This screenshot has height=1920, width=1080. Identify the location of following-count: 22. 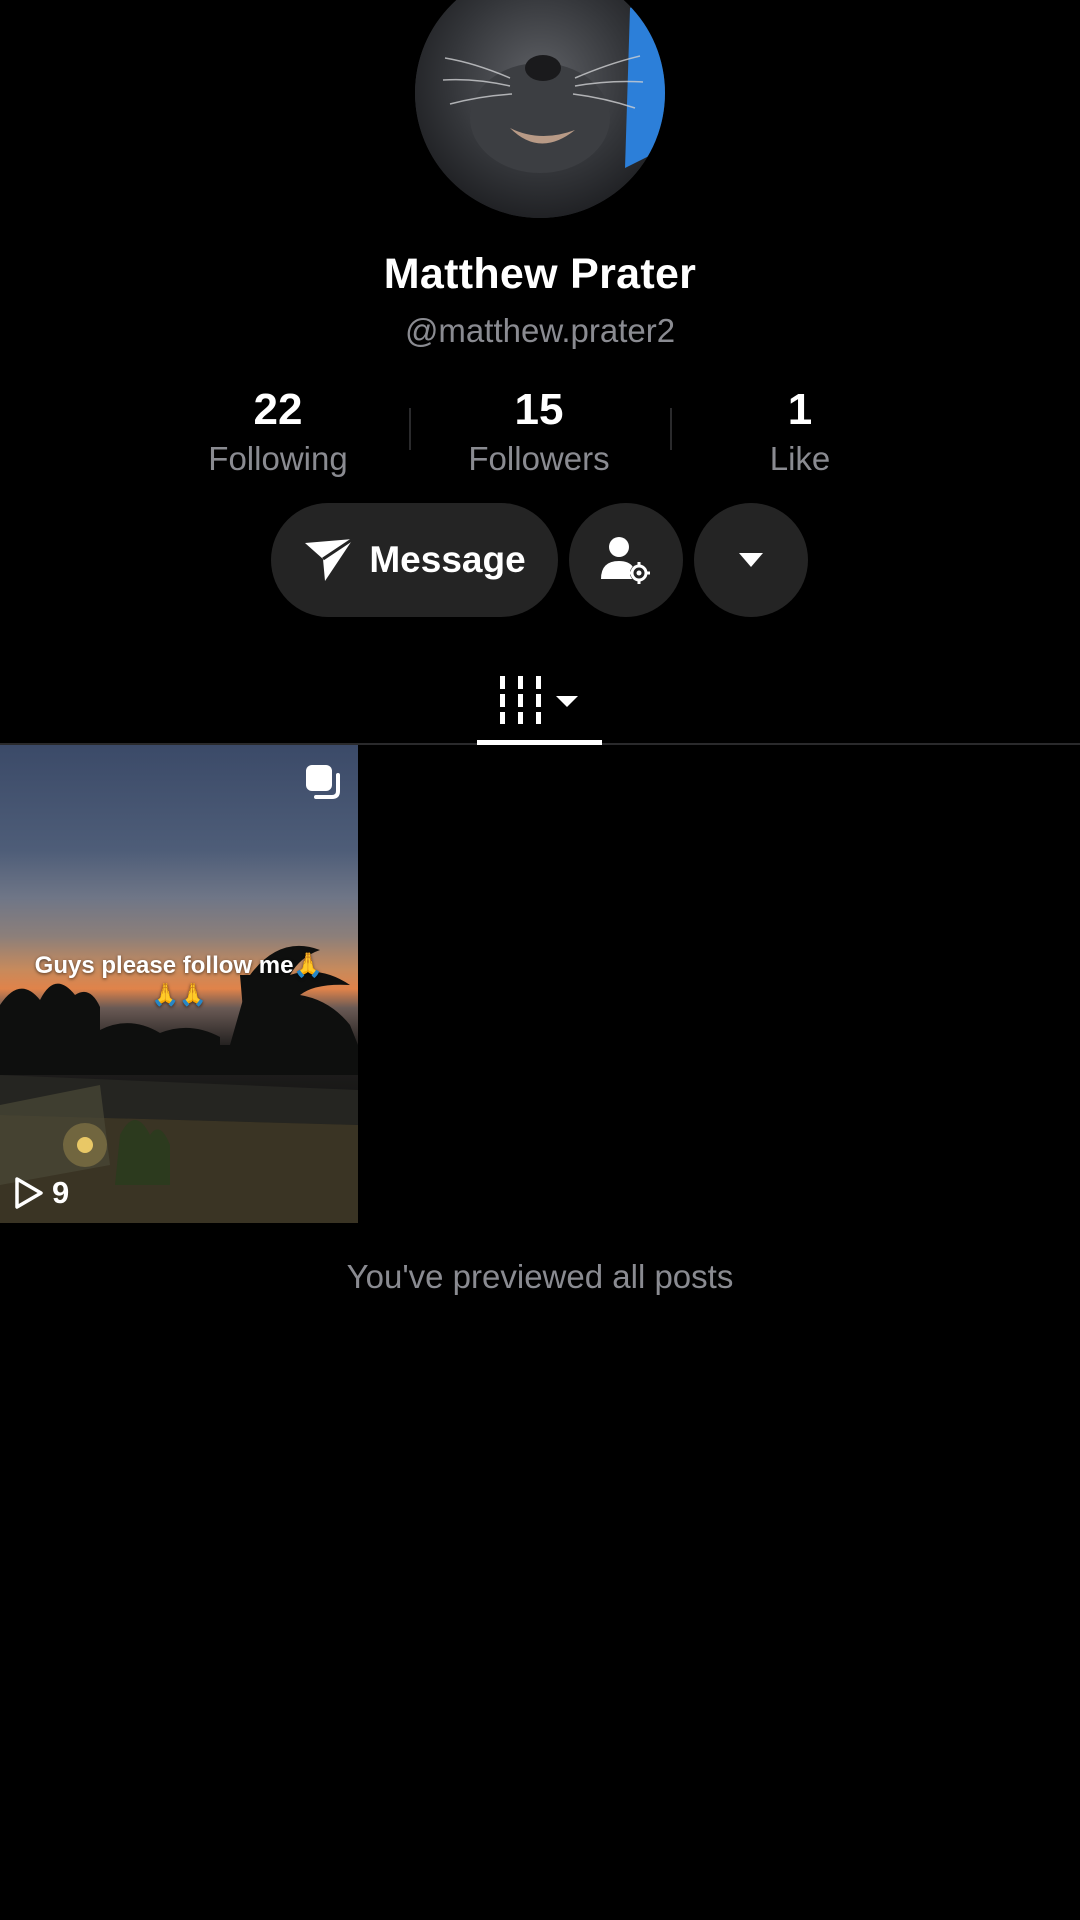
(278, 409).